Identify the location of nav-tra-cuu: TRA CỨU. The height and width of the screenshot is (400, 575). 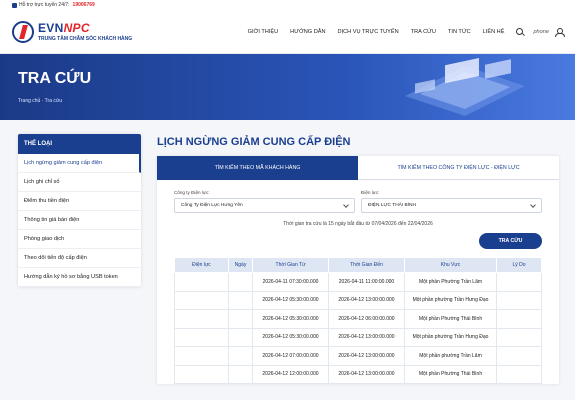
(423, 32).